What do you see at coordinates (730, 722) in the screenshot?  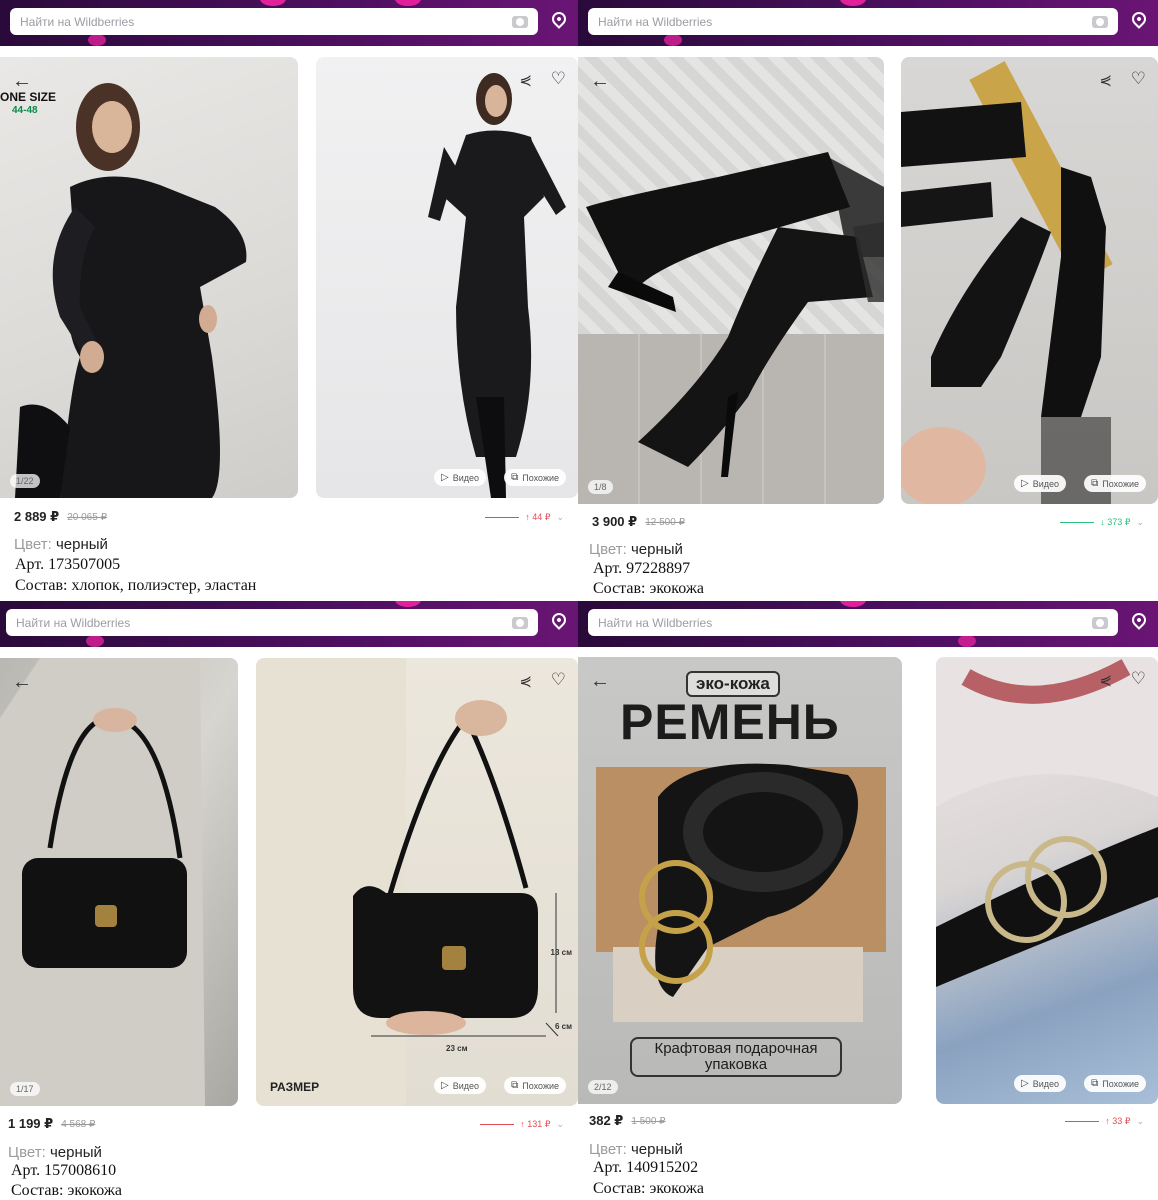 I see `banner-title: РЕМЕНЬ` at bounding box center [730, 722].